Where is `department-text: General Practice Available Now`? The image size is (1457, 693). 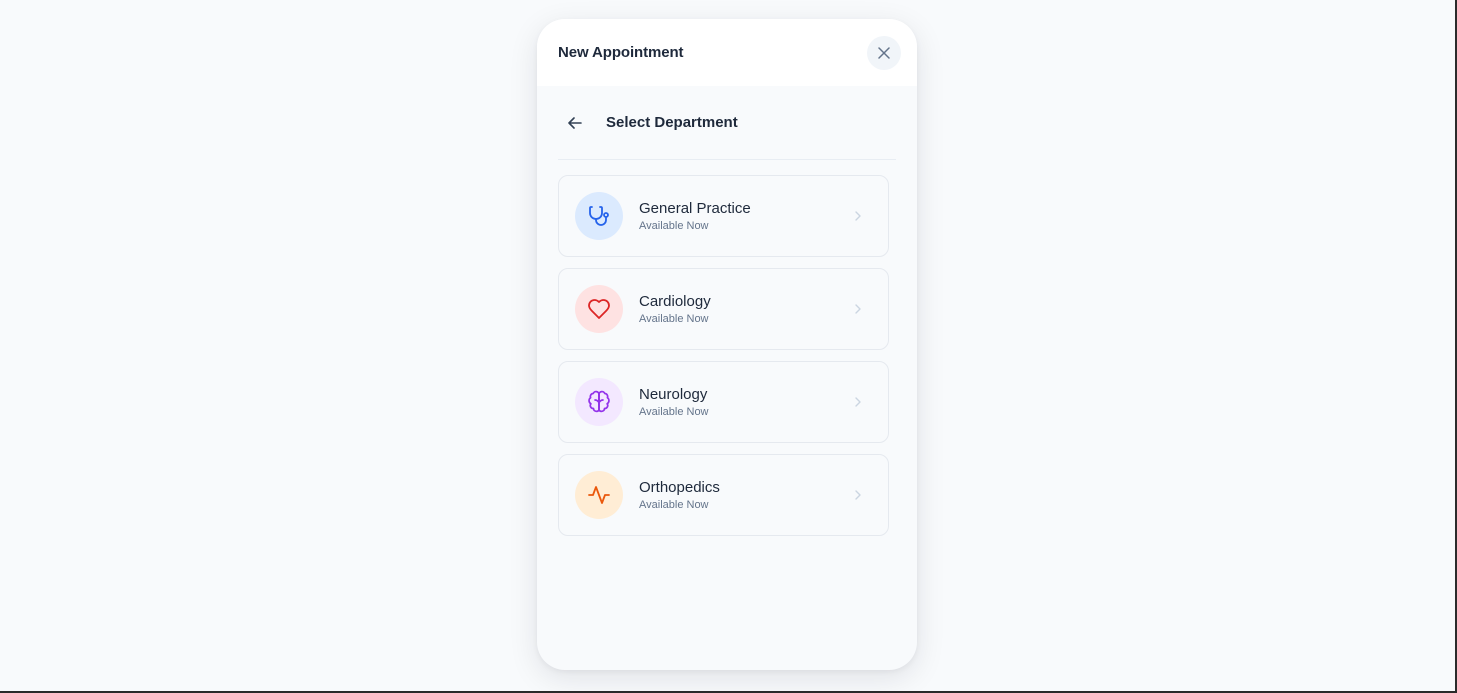 department-text: General Practice Available Now is located at coordinates (743, 216).